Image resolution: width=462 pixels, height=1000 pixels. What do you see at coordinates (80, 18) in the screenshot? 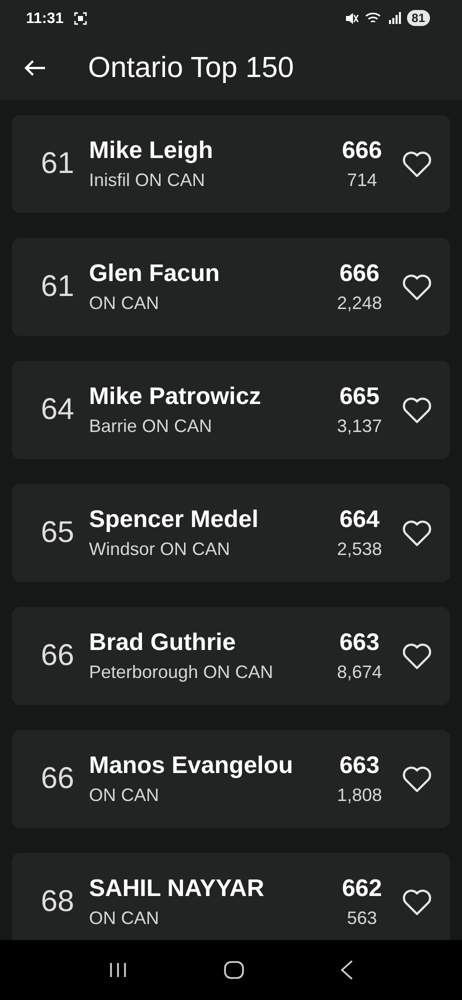
I see `screenshot-icon` at bounding box center [80, 18].